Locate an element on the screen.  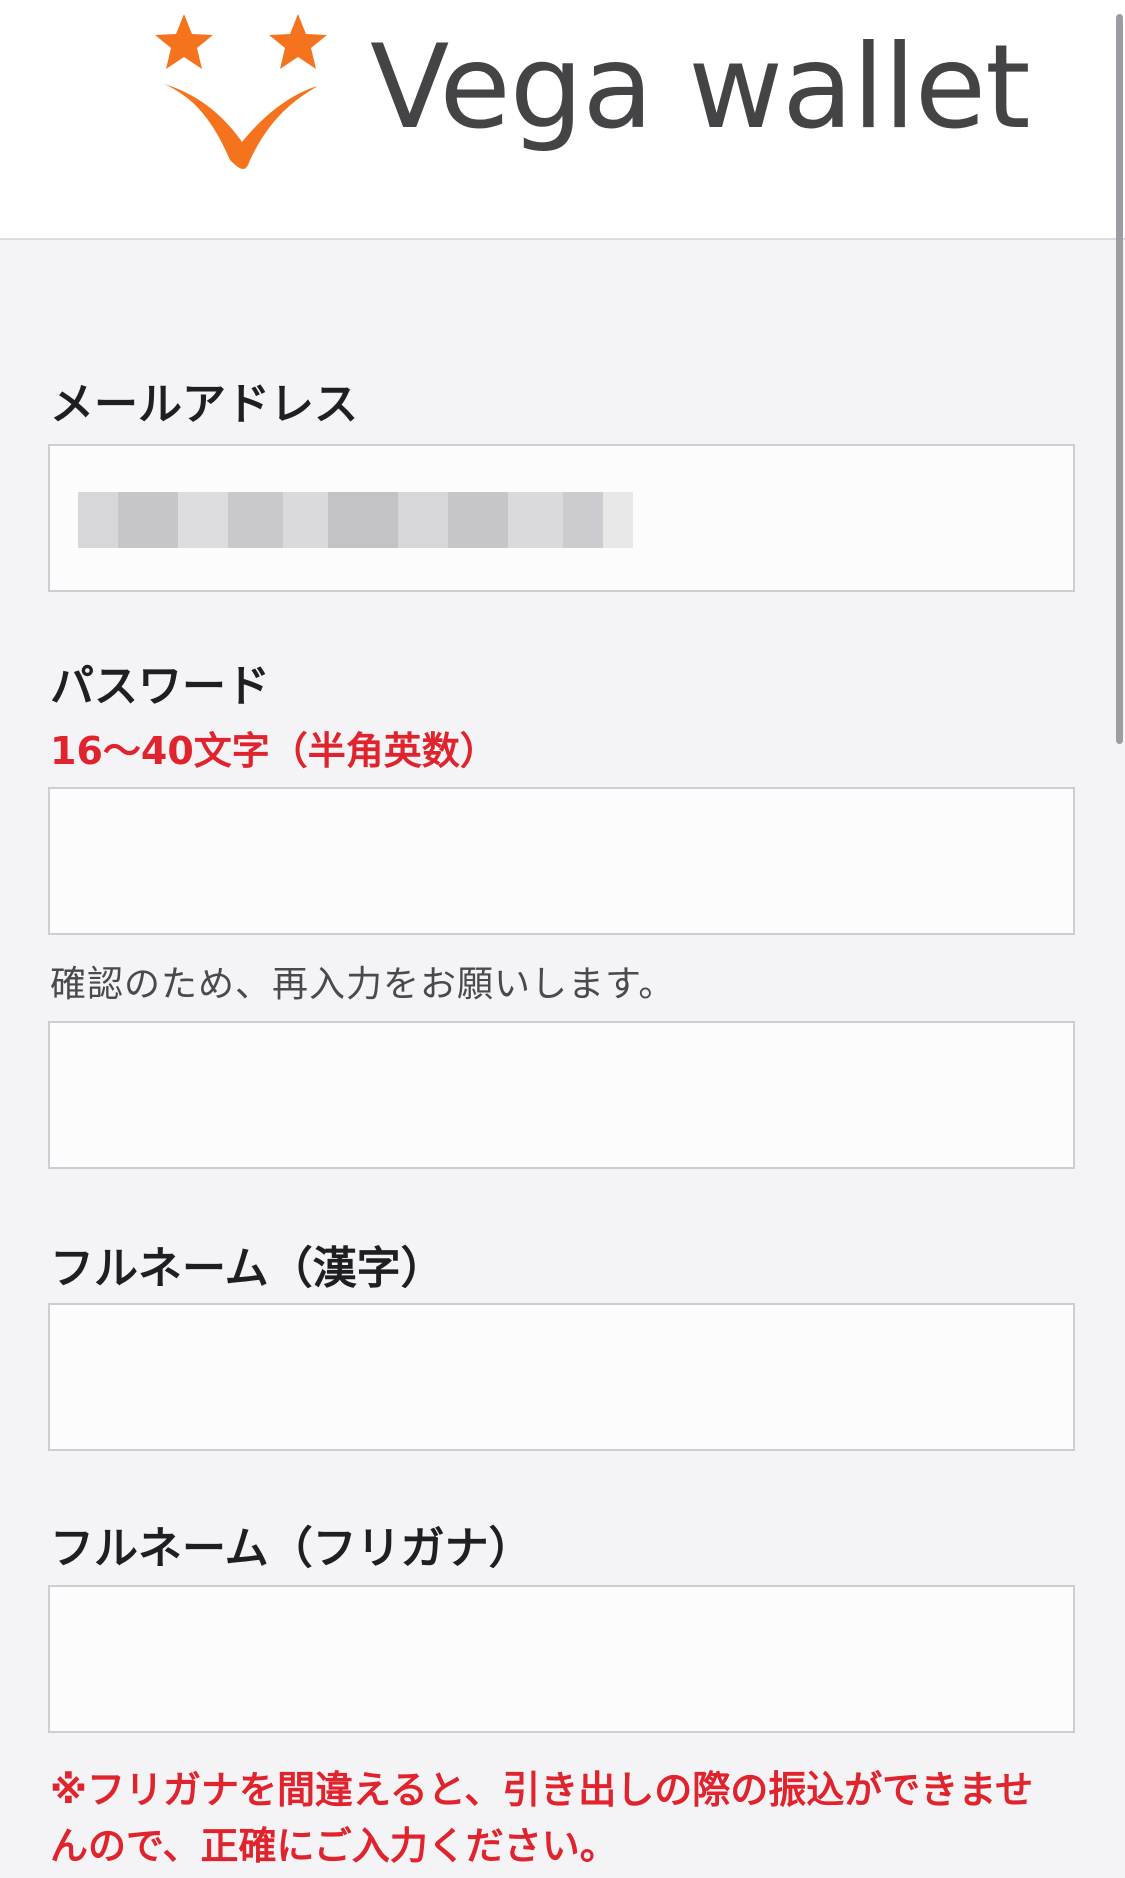
password-field is located at coordinates (561, 861).